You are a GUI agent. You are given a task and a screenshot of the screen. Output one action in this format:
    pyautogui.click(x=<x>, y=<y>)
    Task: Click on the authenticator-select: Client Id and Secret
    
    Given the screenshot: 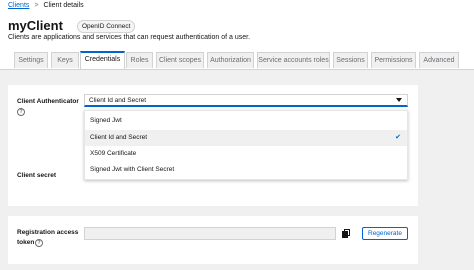 What is the action you would take?
    pyautogui.click(x=246, y=100)
    